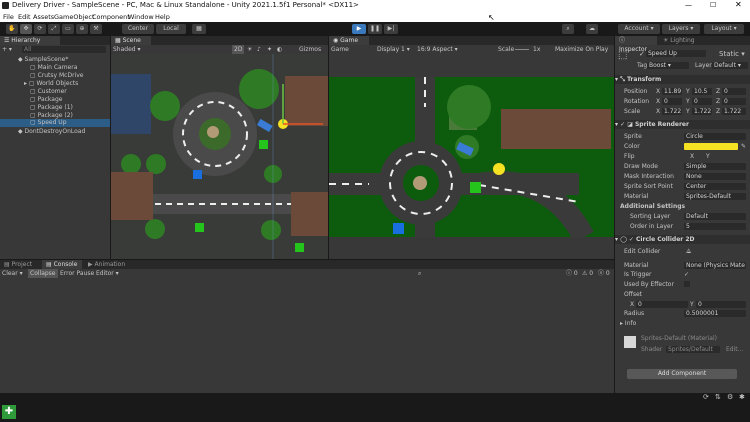 The height and width of the screenshot is (422, 750). What do you see at coordinates (568, 29) in the screenshot?
I see `search-icon: ⌕` at bounding box center [568, 29].